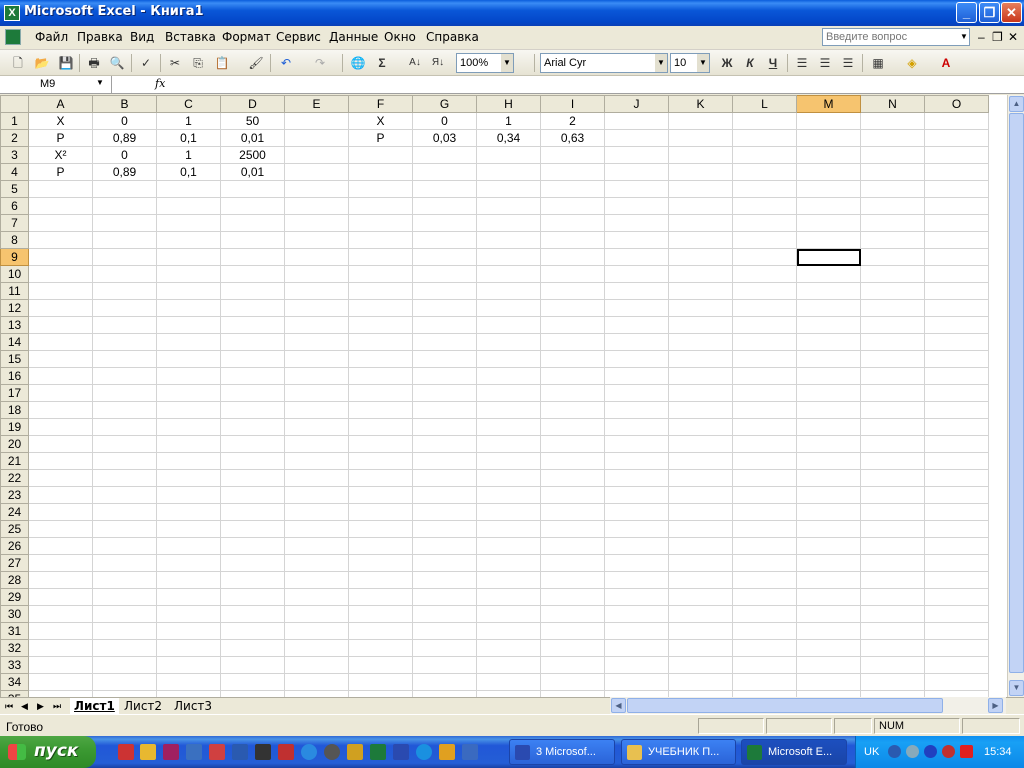 This screenshot has width=1024, height=768. I want to click on menu-file: Файл, so click(51, 37).